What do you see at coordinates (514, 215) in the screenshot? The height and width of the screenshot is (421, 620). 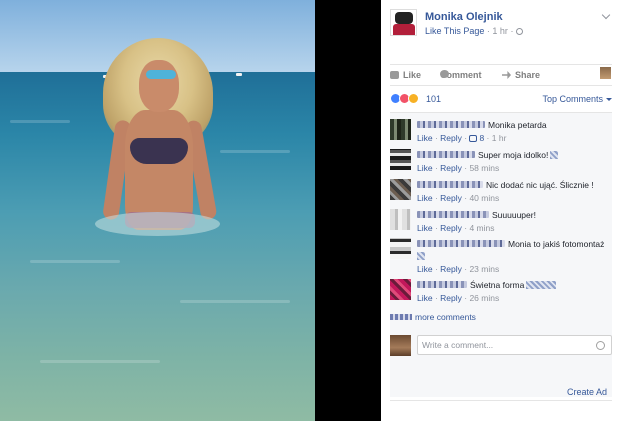 I see `comment-text: Suuuuuper!` at bounding box center [514, 215].